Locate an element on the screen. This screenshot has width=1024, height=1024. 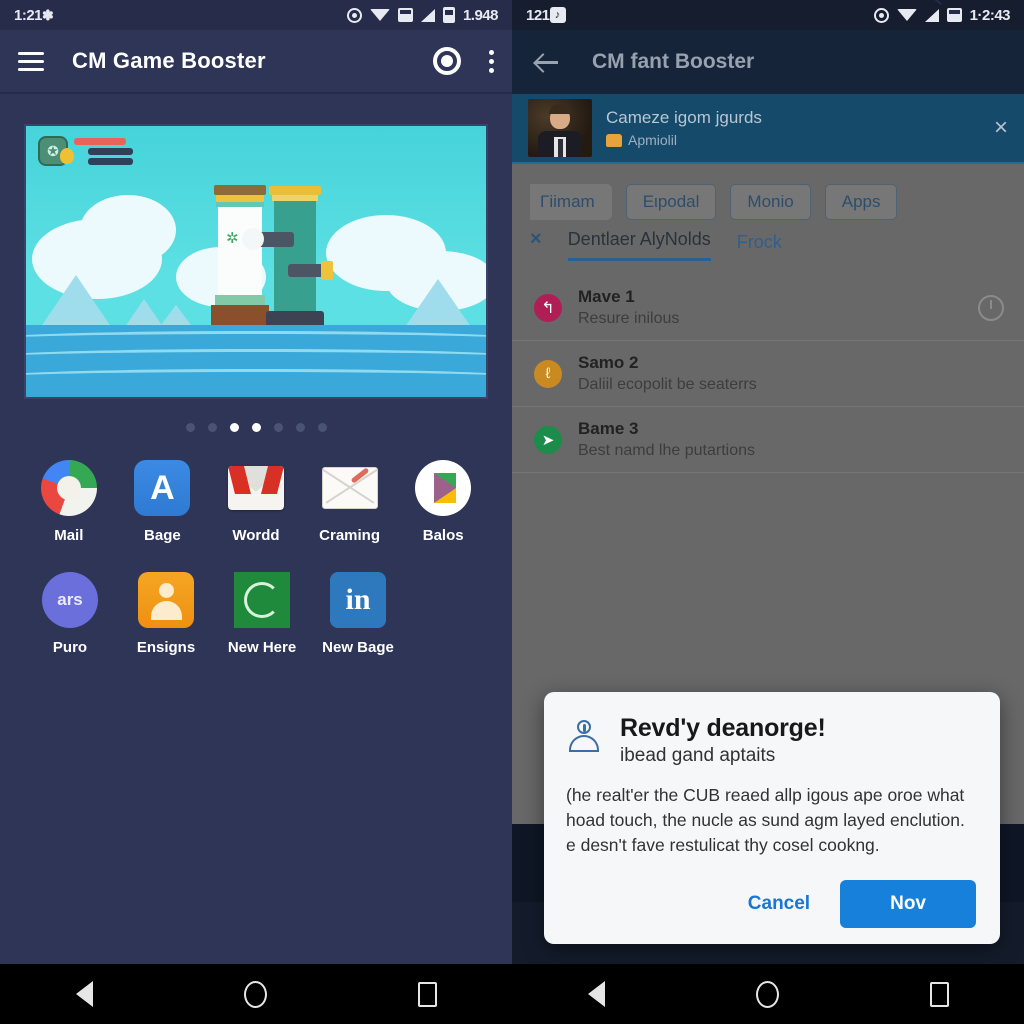
app-item-mail: Mail is located at coordinates (69, 502).